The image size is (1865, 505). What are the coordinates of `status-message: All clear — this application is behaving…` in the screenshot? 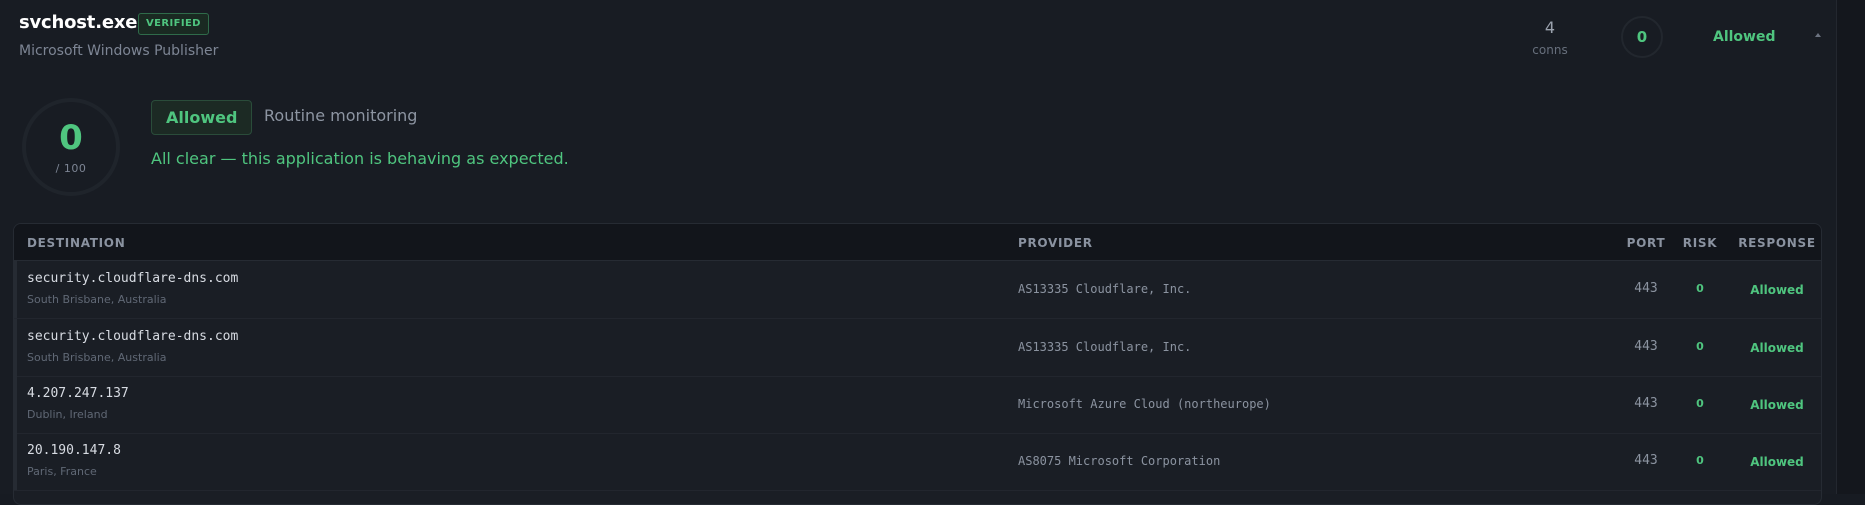 It's located at (360, 158).